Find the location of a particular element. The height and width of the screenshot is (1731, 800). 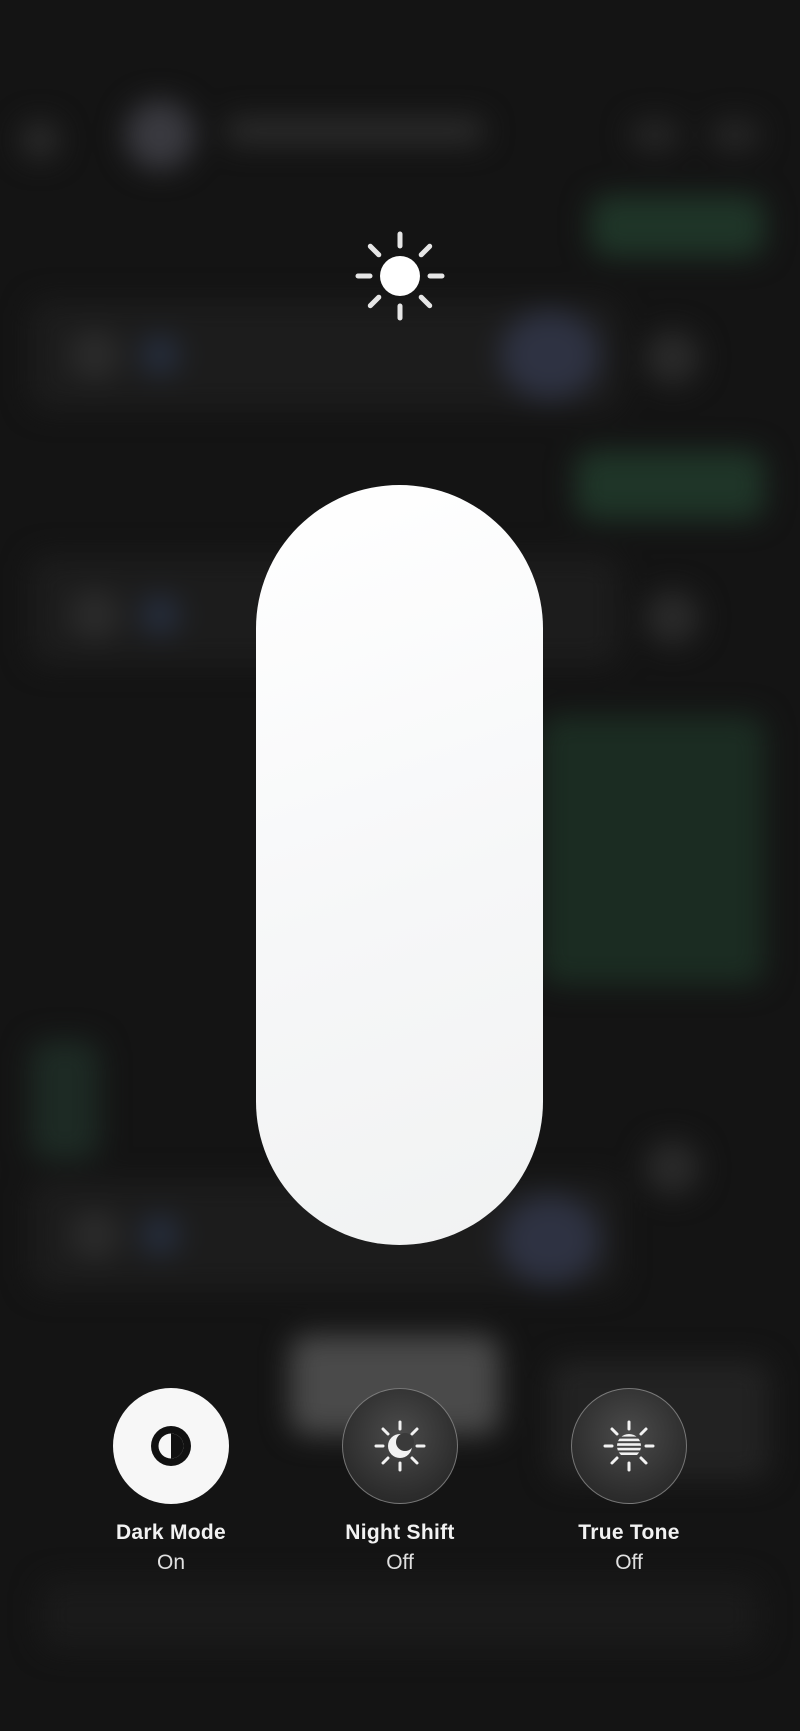

true-tone-control: True Tone Off is located at coordinates (629, 1481).